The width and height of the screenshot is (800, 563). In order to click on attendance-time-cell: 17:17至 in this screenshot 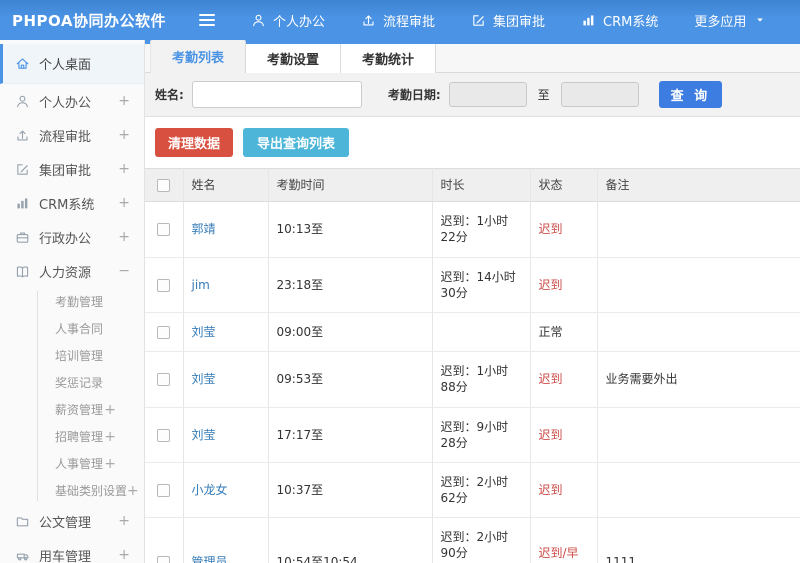, I will do `click(350, 435)`.